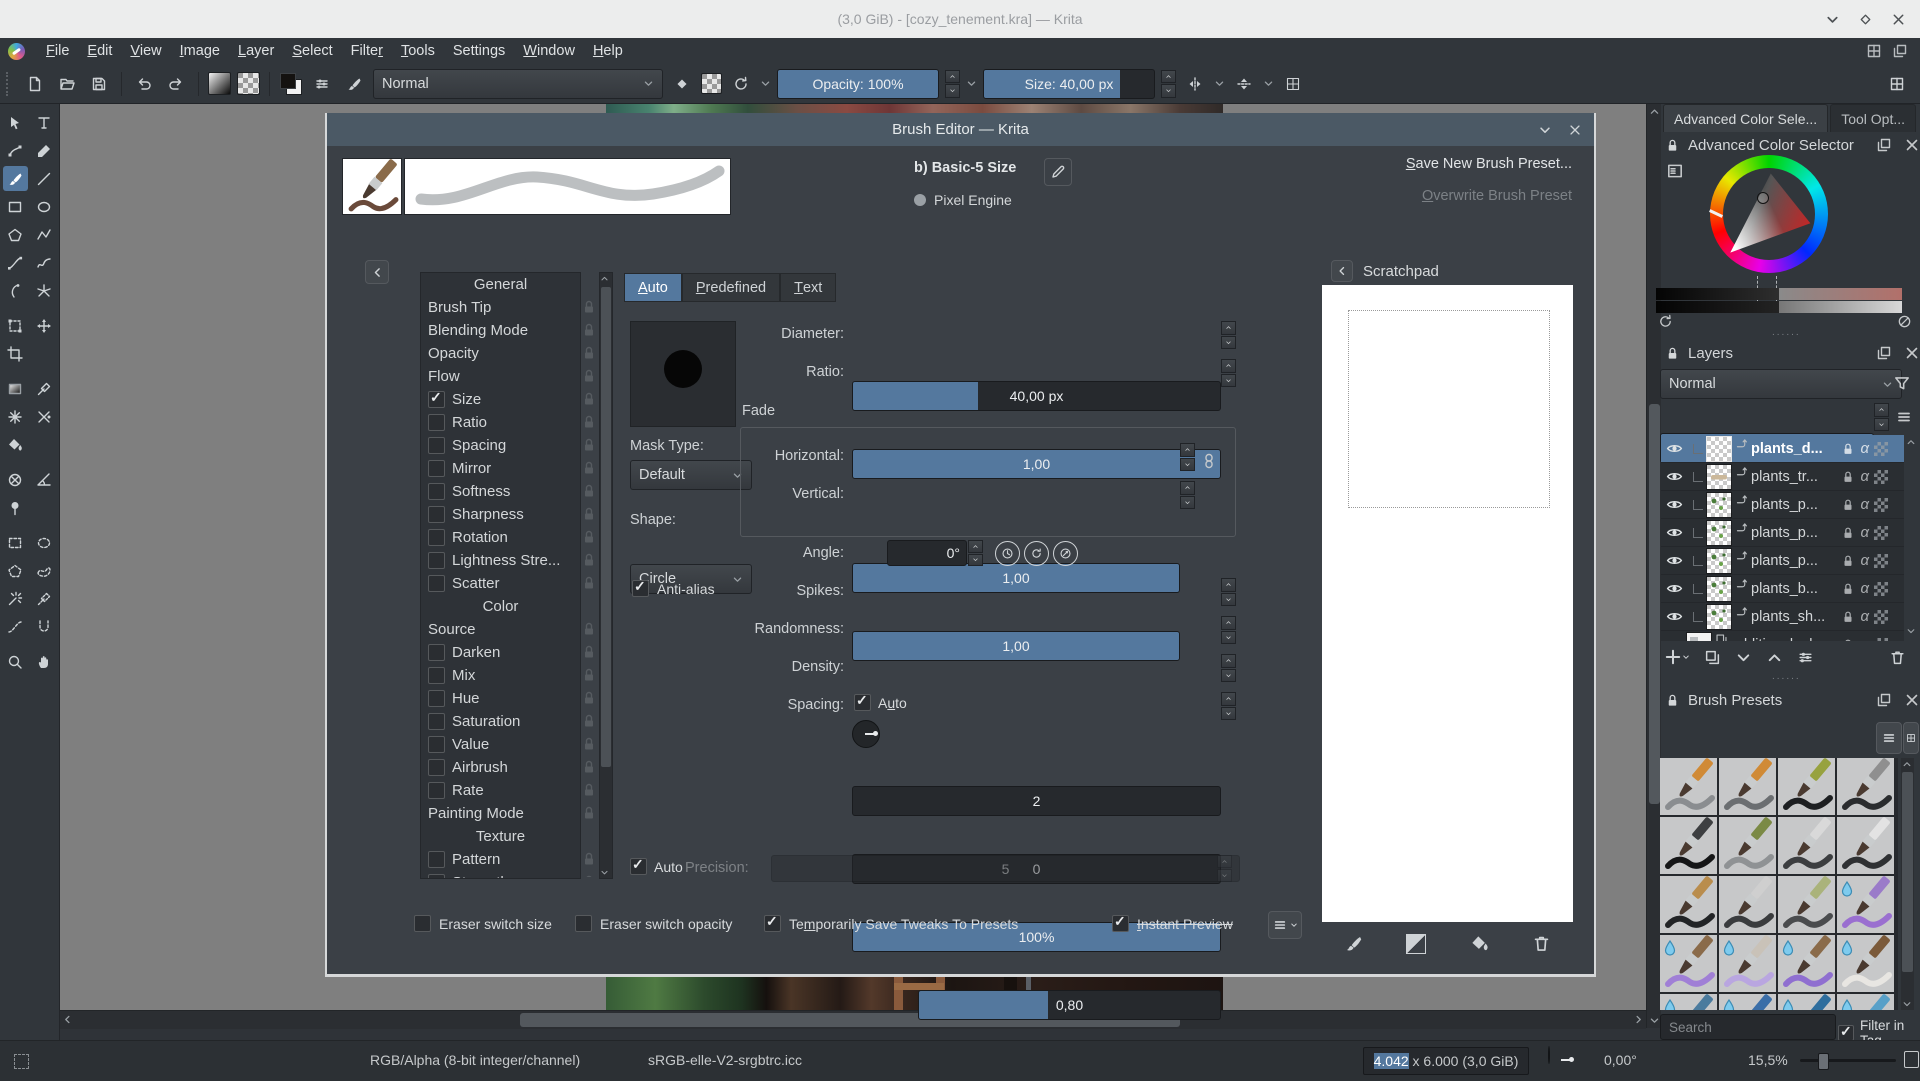 This screenshot has width=1920, height=1081. I want to click on menu-edit: Edit, so click(99, 51).